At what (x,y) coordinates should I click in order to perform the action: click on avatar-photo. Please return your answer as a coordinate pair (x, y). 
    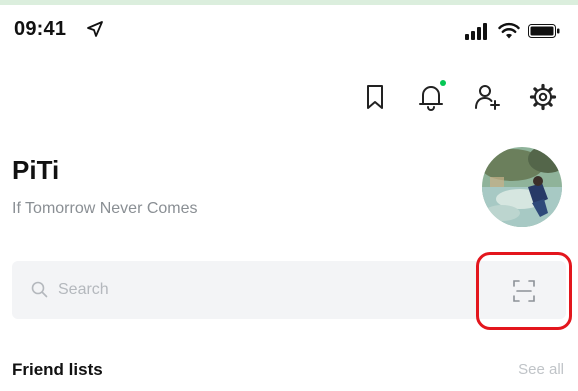
    Looking at the image, I should click on (522, 187).